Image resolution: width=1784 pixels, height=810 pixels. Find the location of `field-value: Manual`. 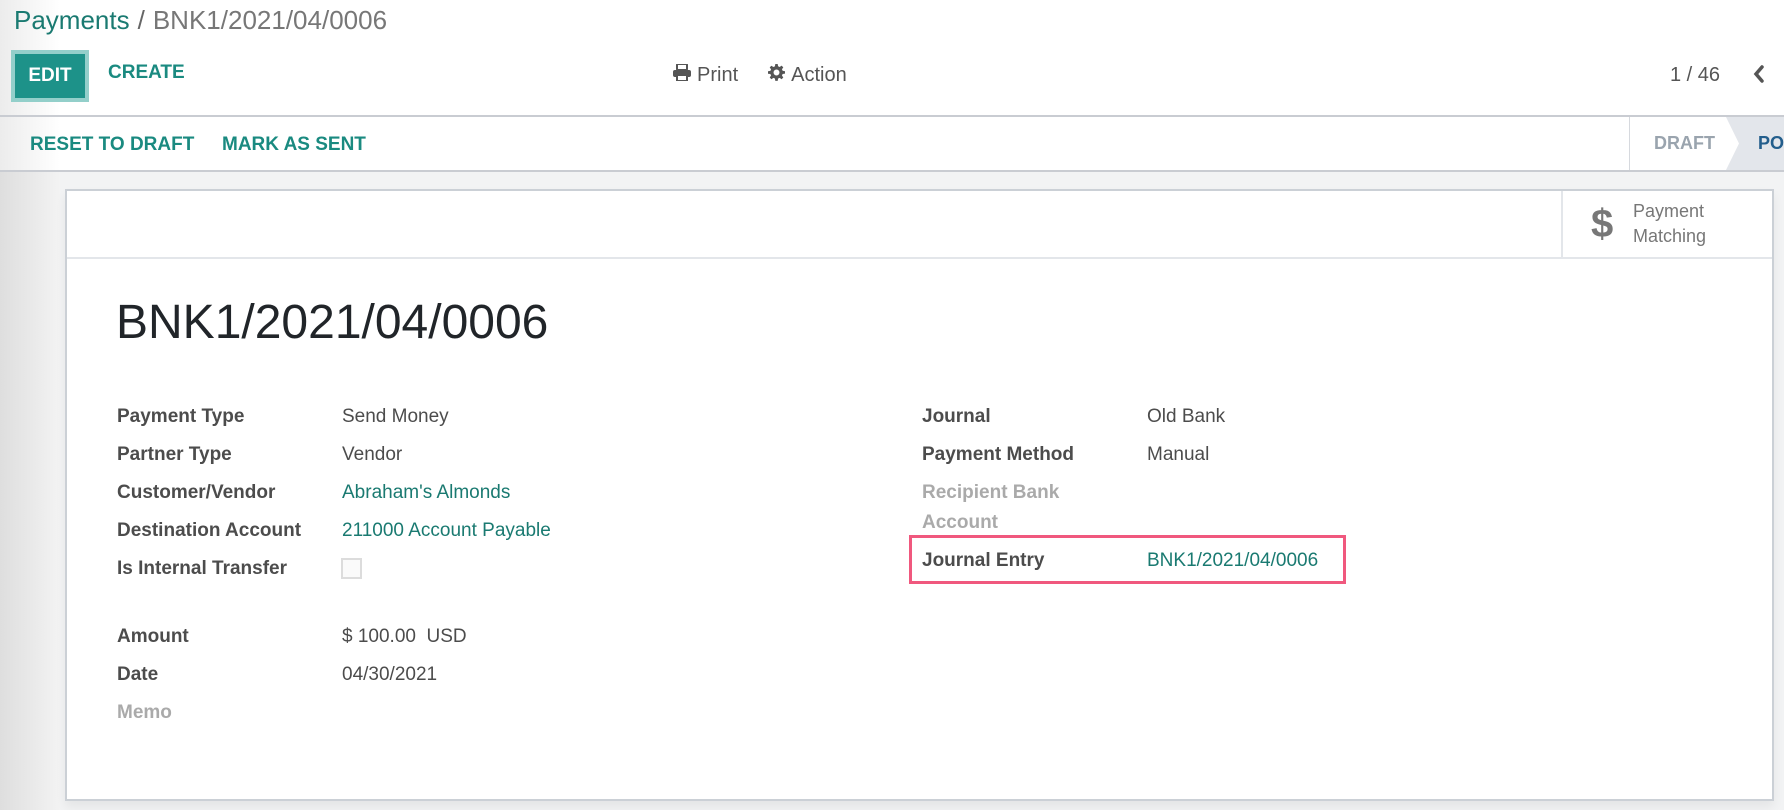

field-value: Manual is located at coordinates (1178, 454).